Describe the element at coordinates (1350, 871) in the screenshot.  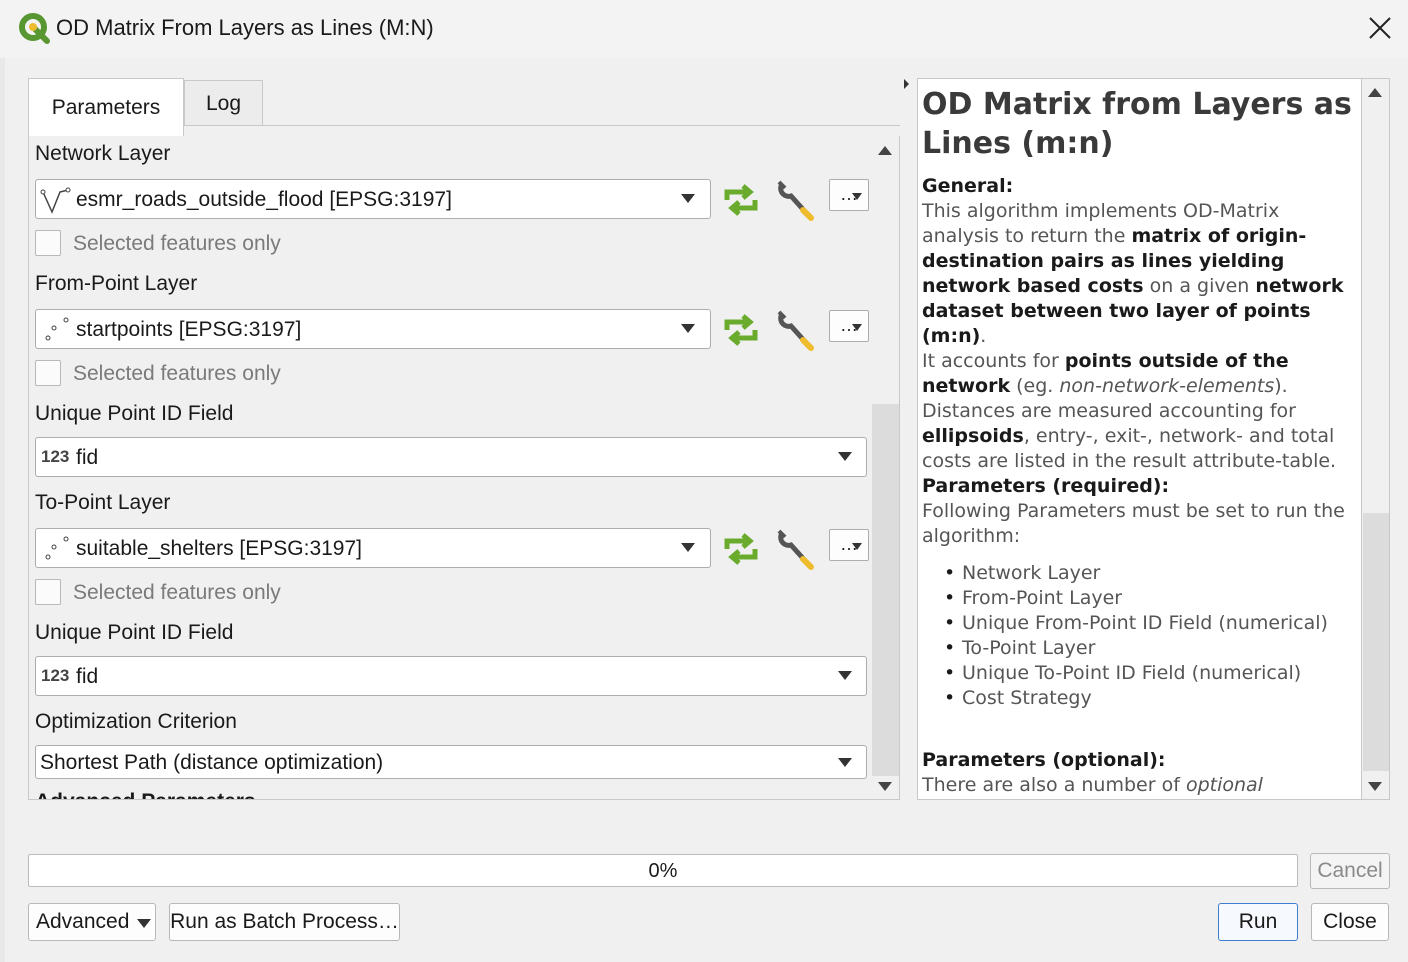
I see `cancel-button: Cancel` at that location.